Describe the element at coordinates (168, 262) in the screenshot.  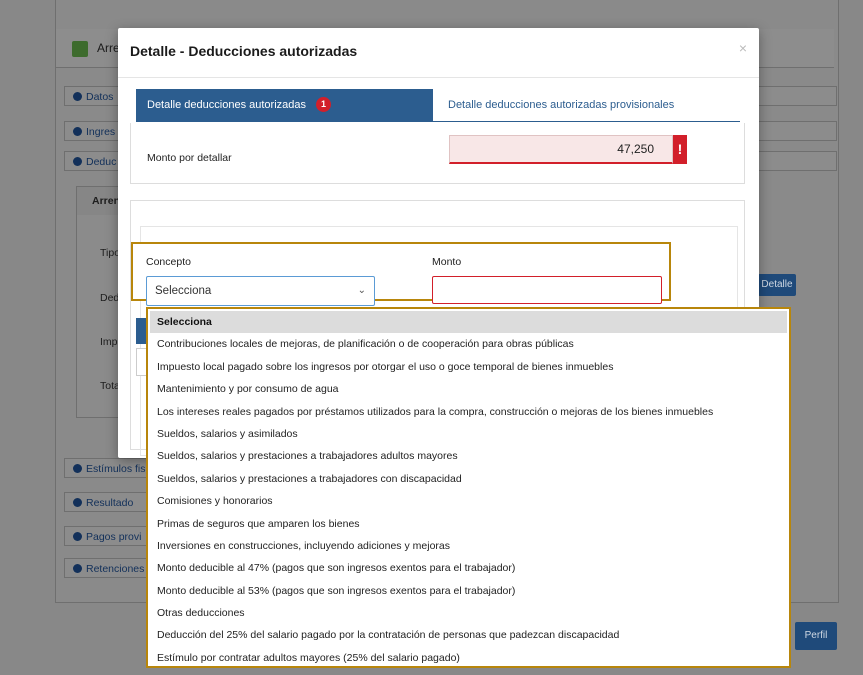
I see `concepto-label: Concepto` at that location.